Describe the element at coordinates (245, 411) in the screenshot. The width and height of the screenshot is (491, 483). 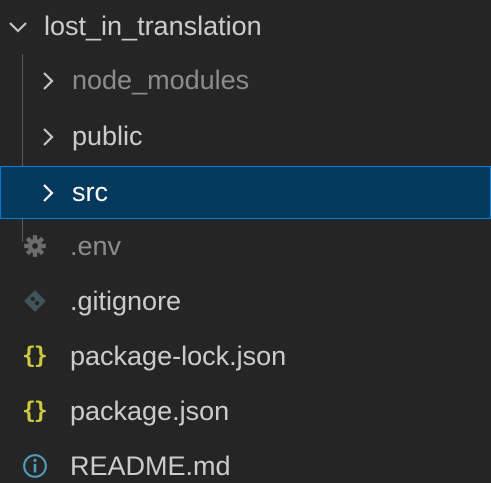
I see `tree-item-package-json: {} package.json` at that location.